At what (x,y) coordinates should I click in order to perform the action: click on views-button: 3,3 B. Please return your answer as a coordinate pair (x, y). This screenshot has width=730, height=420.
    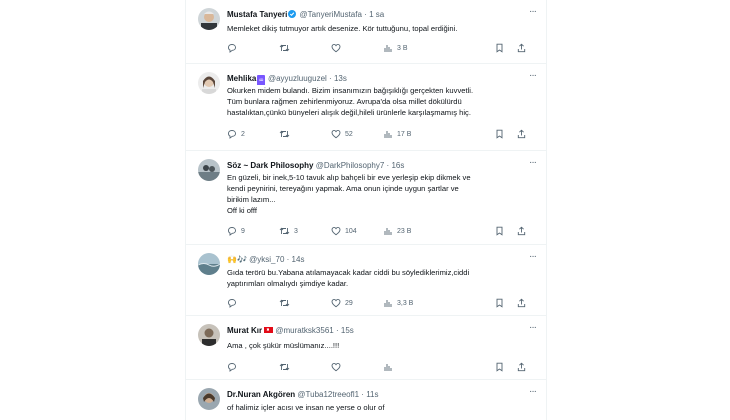
    Looking at the image, I should click on (398, 303).